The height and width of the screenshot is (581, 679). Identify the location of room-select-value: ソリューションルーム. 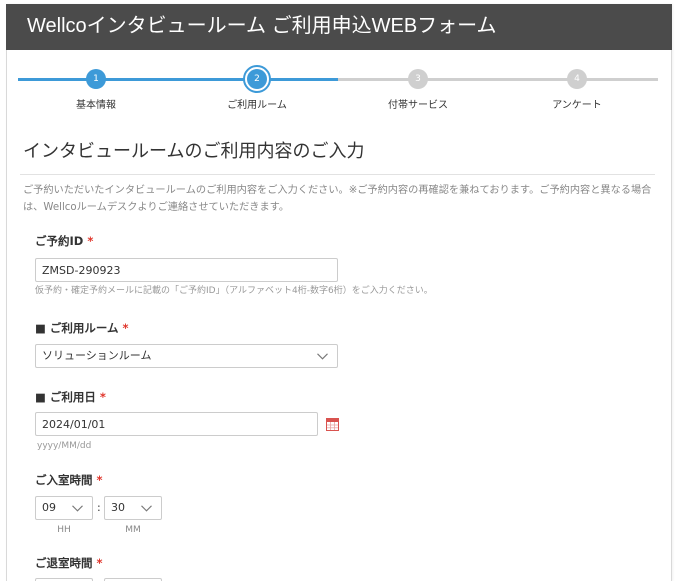
(97, 355).